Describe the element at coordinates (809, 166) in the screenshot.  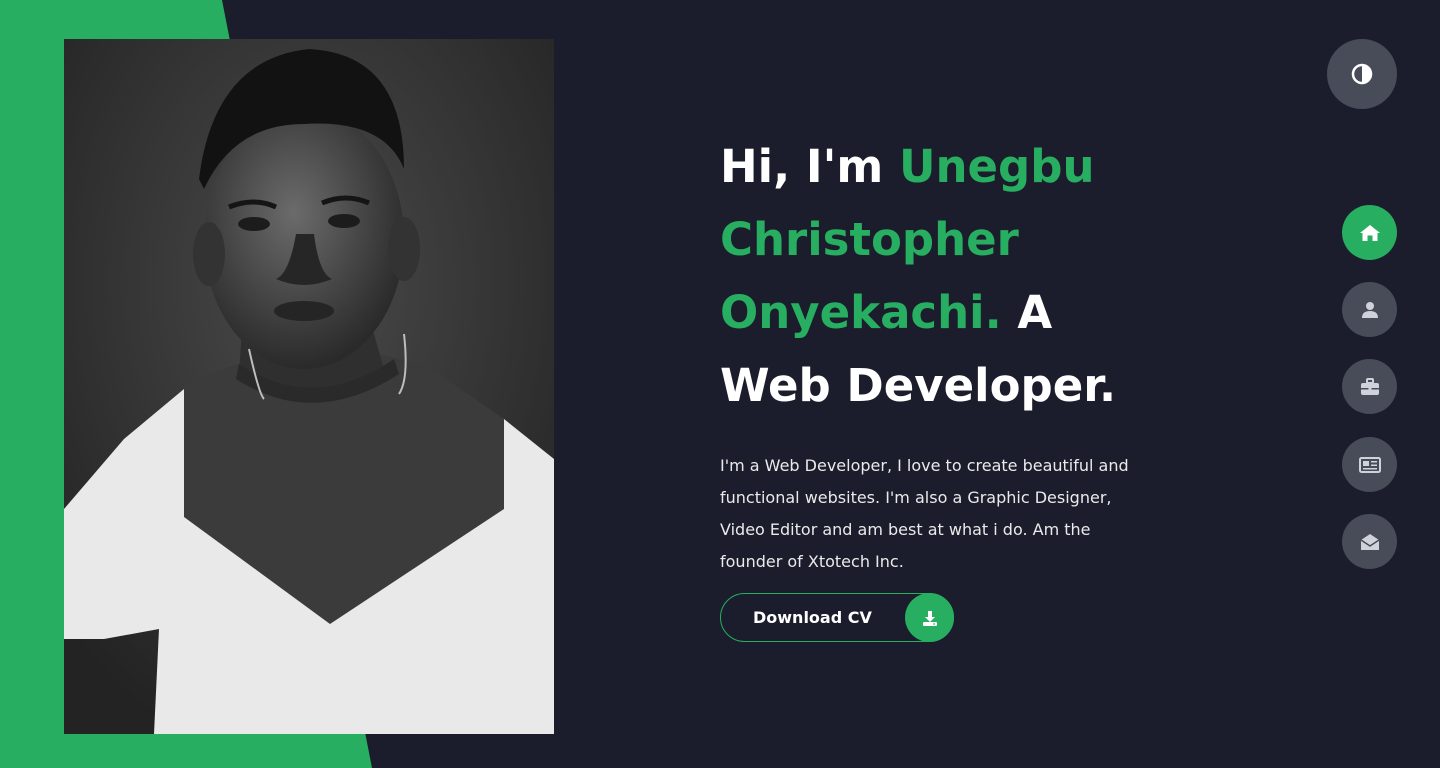
I see `greeting-text: Hi, I'm` at that location.